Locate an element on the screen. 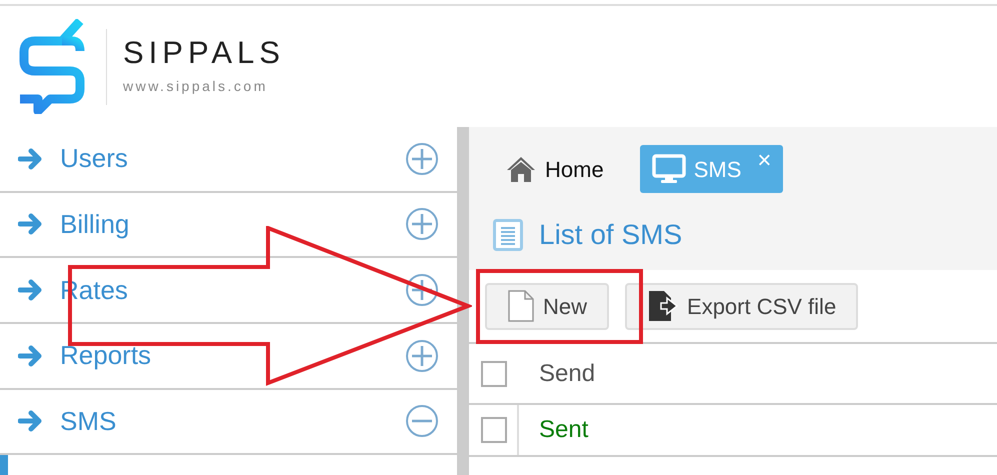  document-icon is located at coordinates (521, 306).